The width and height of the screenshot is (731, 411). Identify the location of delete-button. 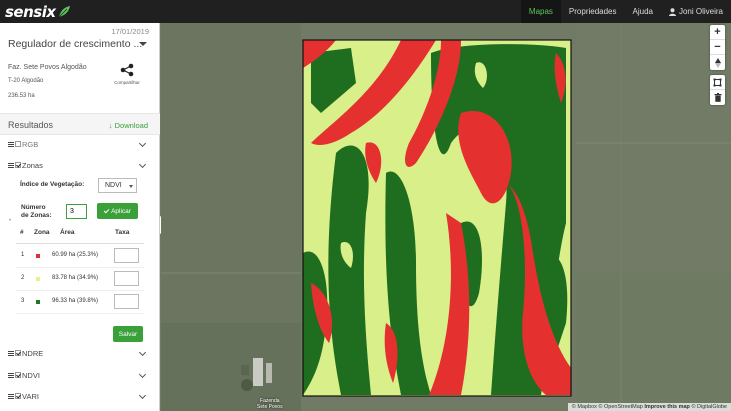
(717, 97).